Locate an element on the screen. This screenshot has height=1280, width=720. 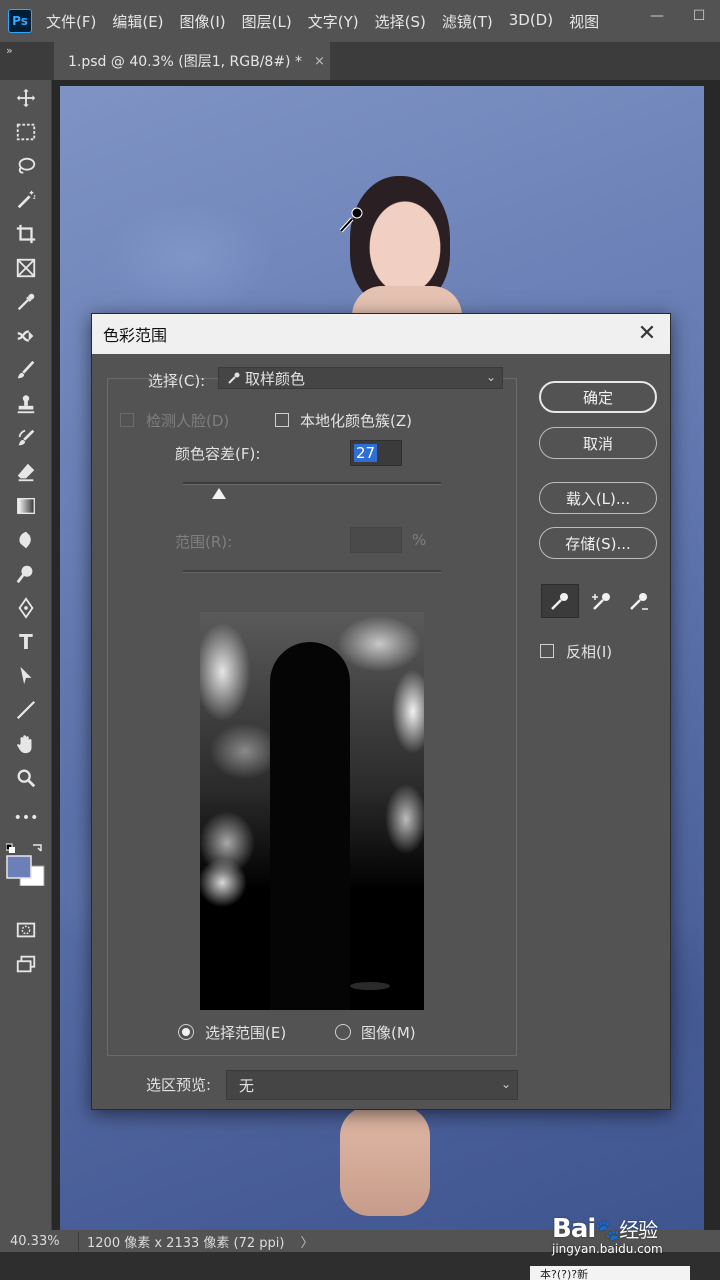
document-tab-bar: » 1.psd @ 40.3% (图层1, RGB/8#) * × is located at coordinates (360, 61).